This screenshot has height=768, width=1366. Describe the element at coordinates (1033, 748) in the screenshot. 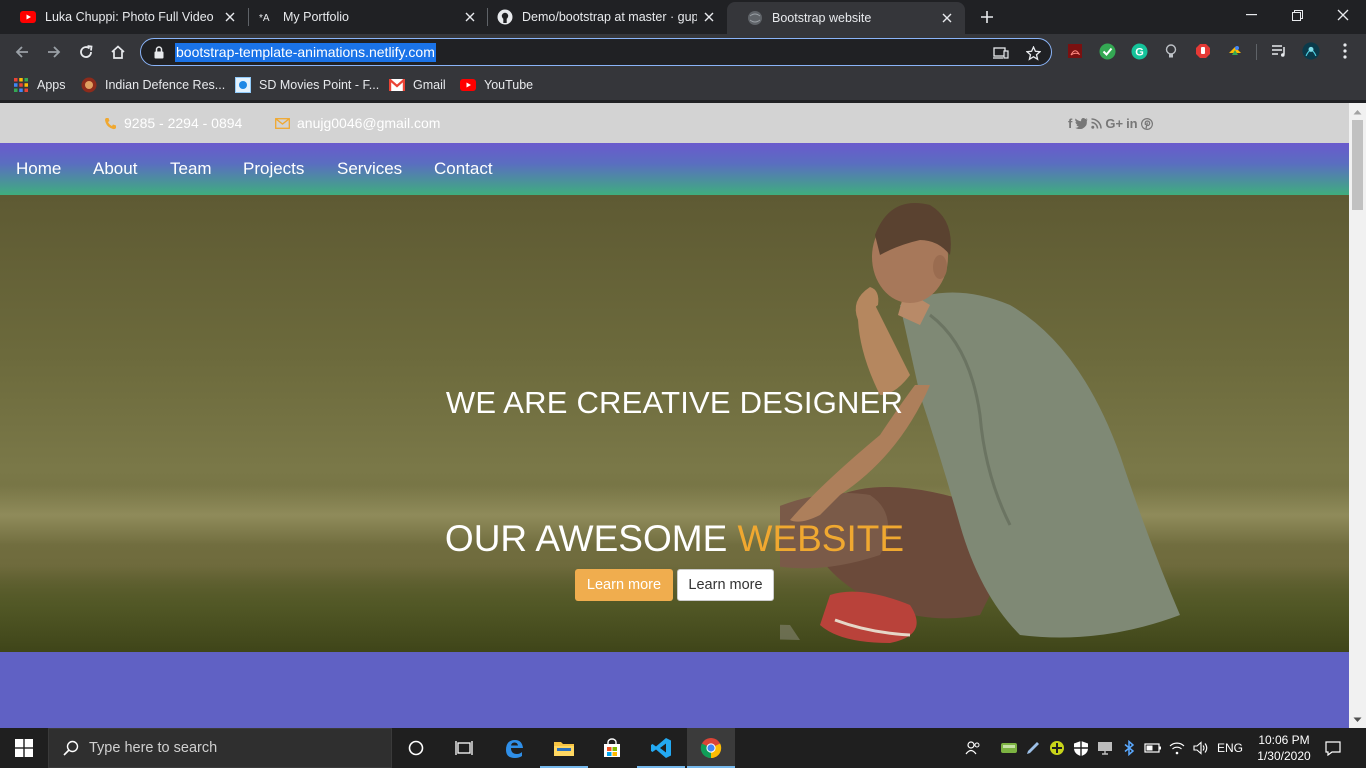

I see `tray-pen-icon` at that location.